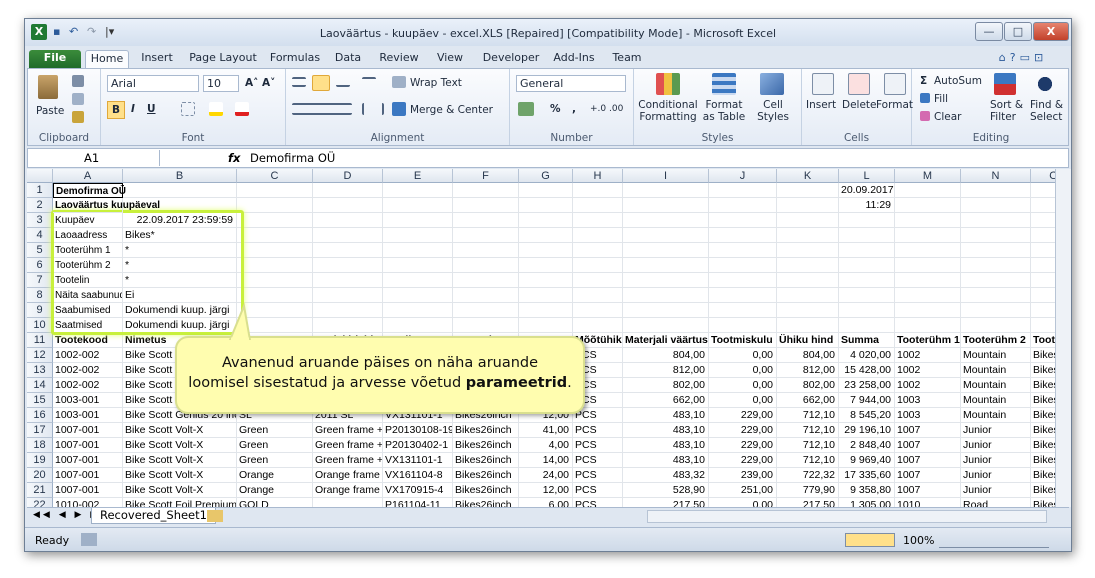 The height and width of the screenshot is (578, 1095). I want to click on cell: Junior, so click(996, 445).